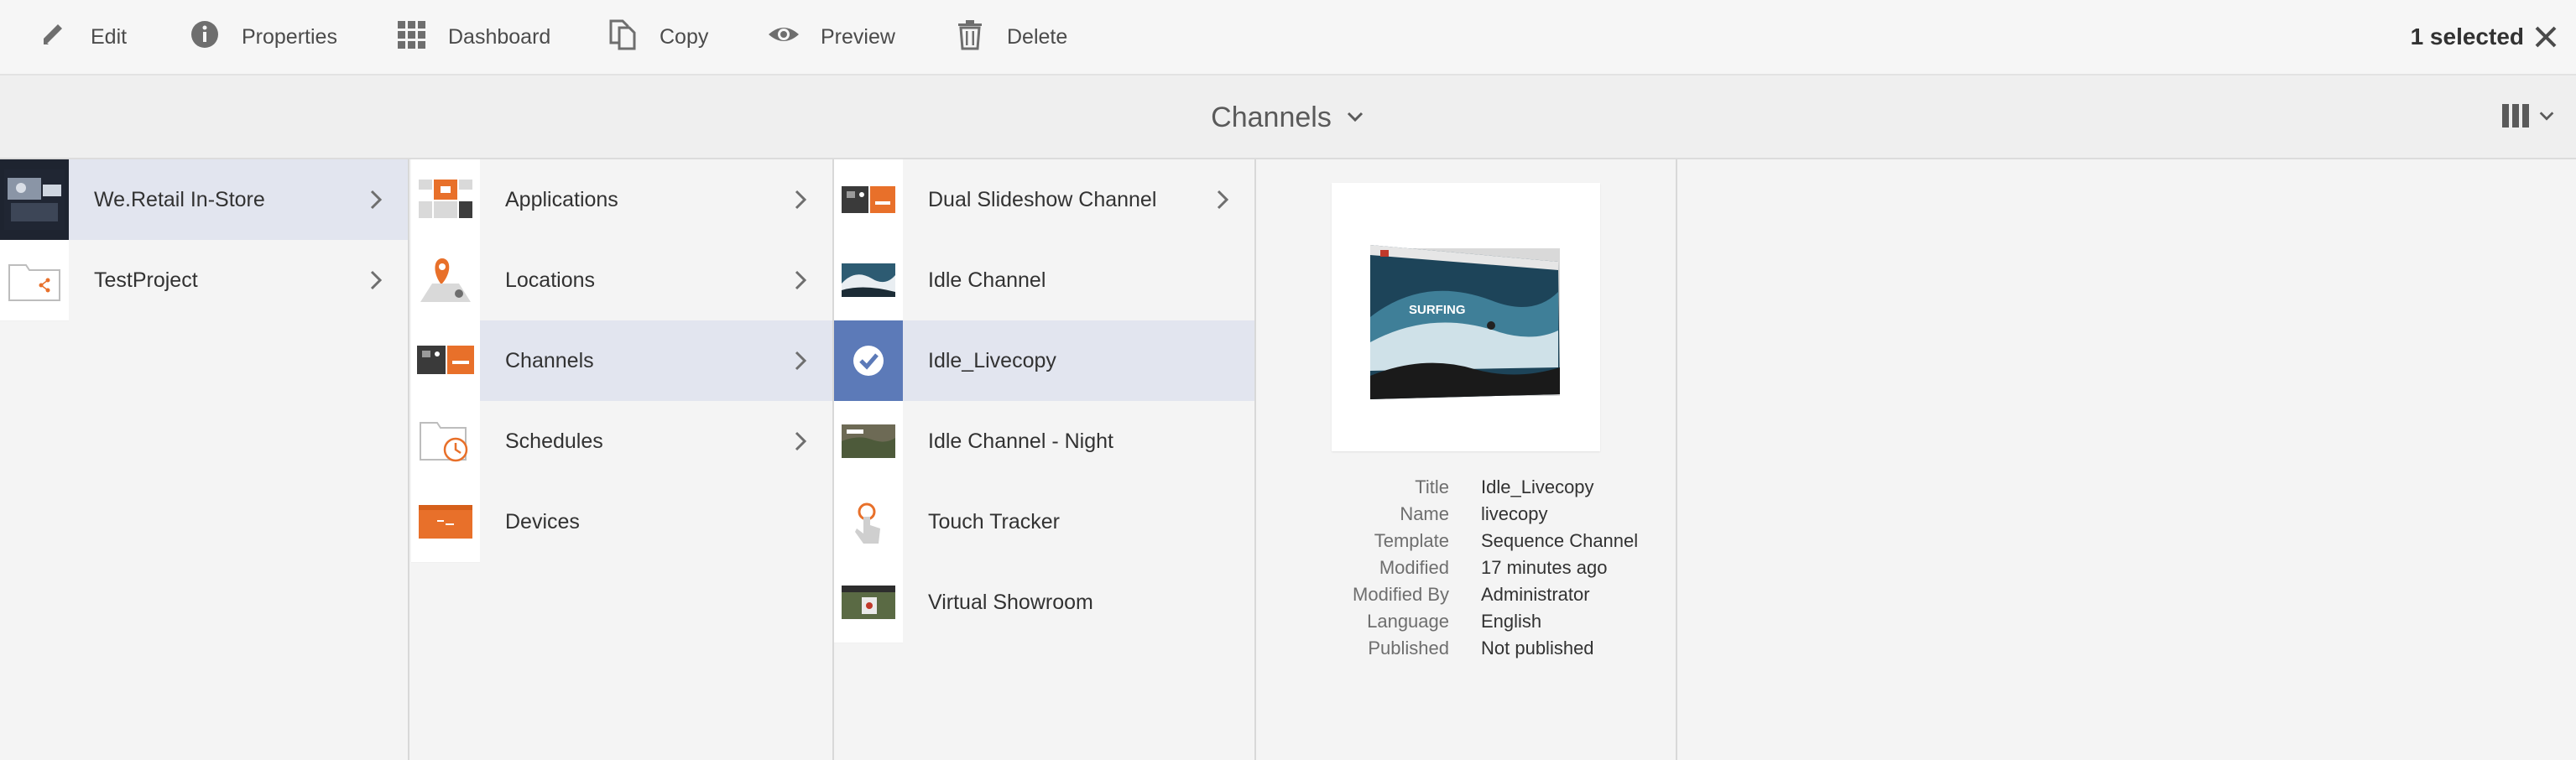 Image resolution: width=2576 pixels, height=760 pixels. What do you see at coordinates (204, 280) in the screenshot?
I see `project-row-testproject: TestProject` at bounding box center [204, 280].